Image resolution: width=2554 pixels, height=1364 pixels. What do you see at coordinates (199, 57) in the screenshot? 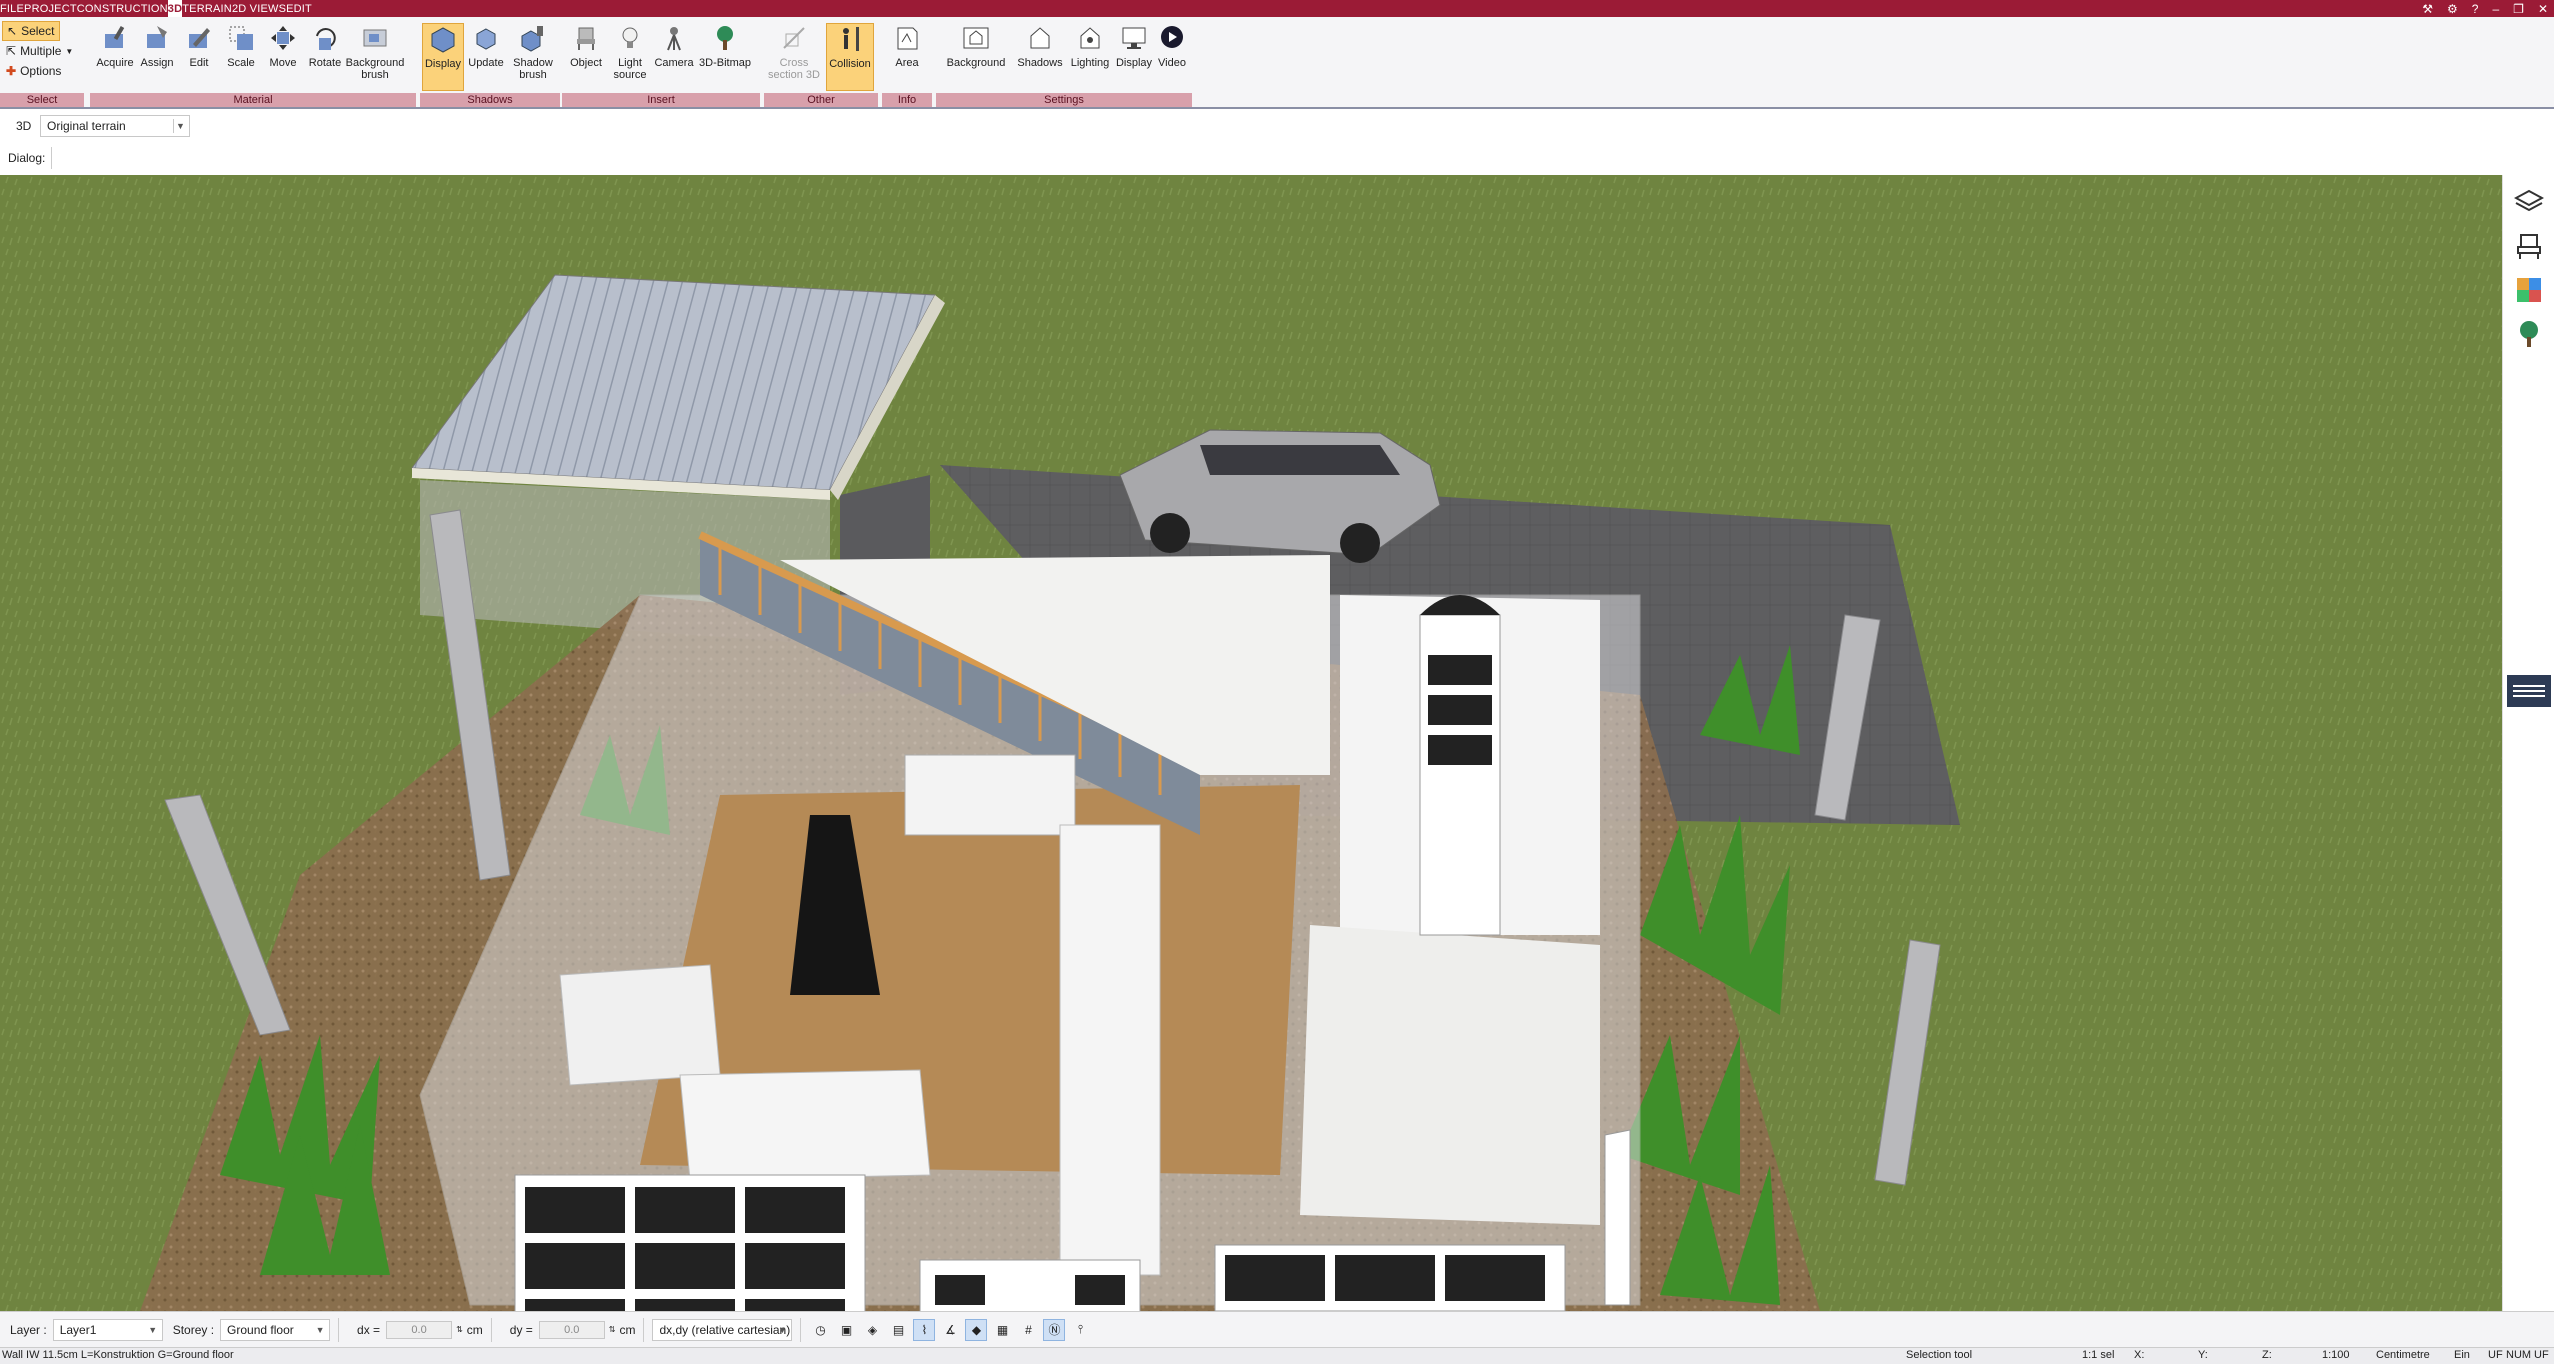
I see `edit-material-button: Edit` at bounding box center [199, 57].